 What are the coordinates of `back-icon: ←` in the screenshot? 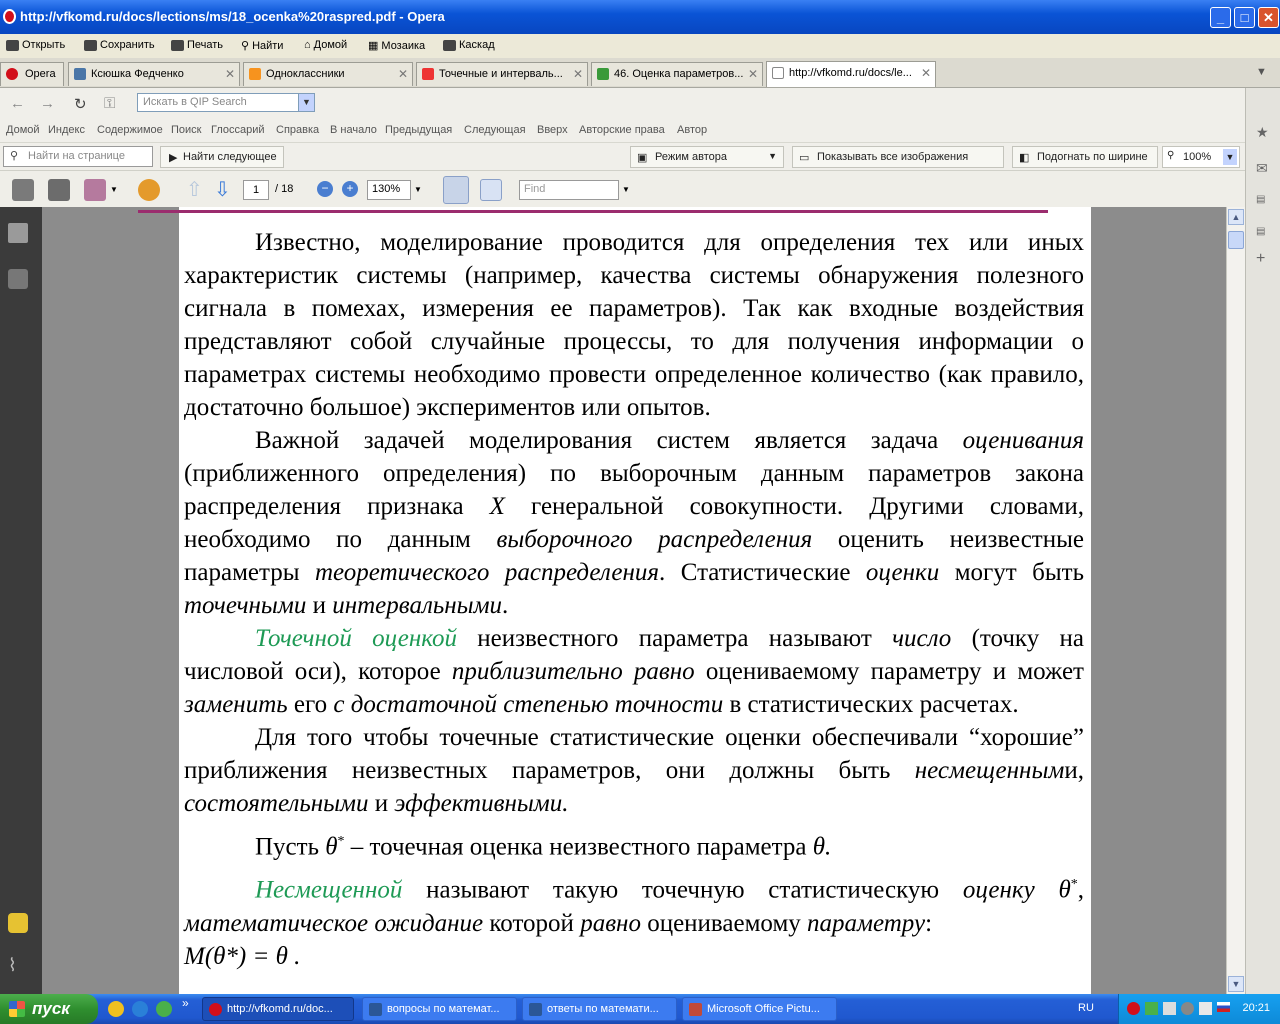 It's located at (17, 103).